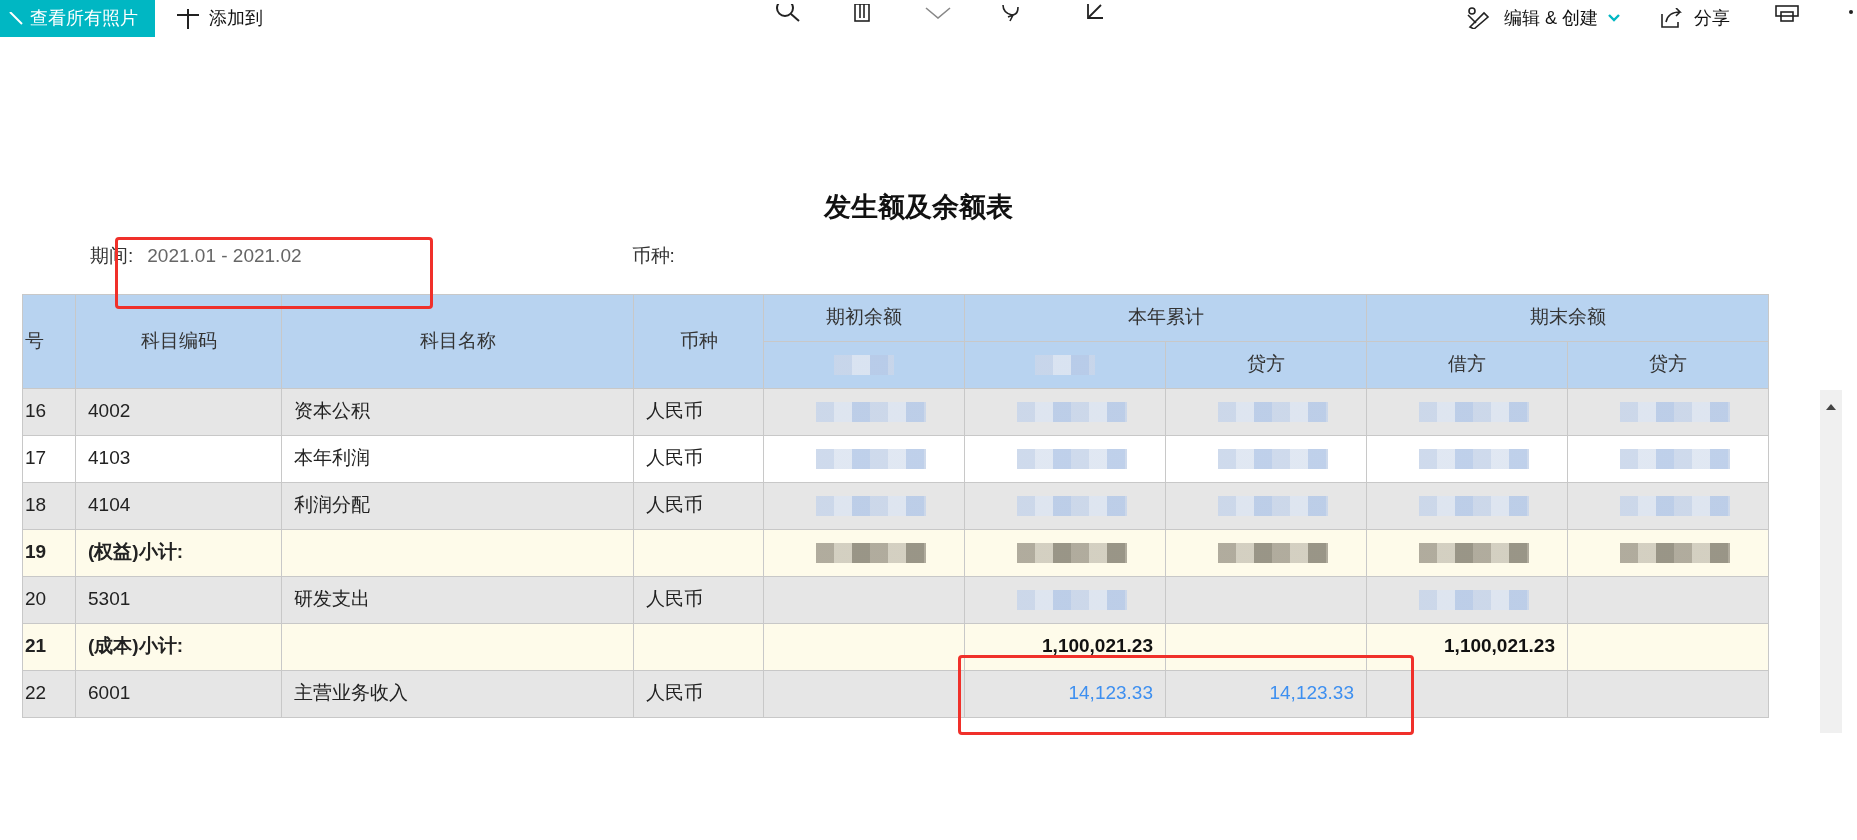 The image size is (1857, 840). What do you see at coordinates (457, 458) in the screenshot?
I see `table-cell: 本年利润` at bounding box center [457, 458].